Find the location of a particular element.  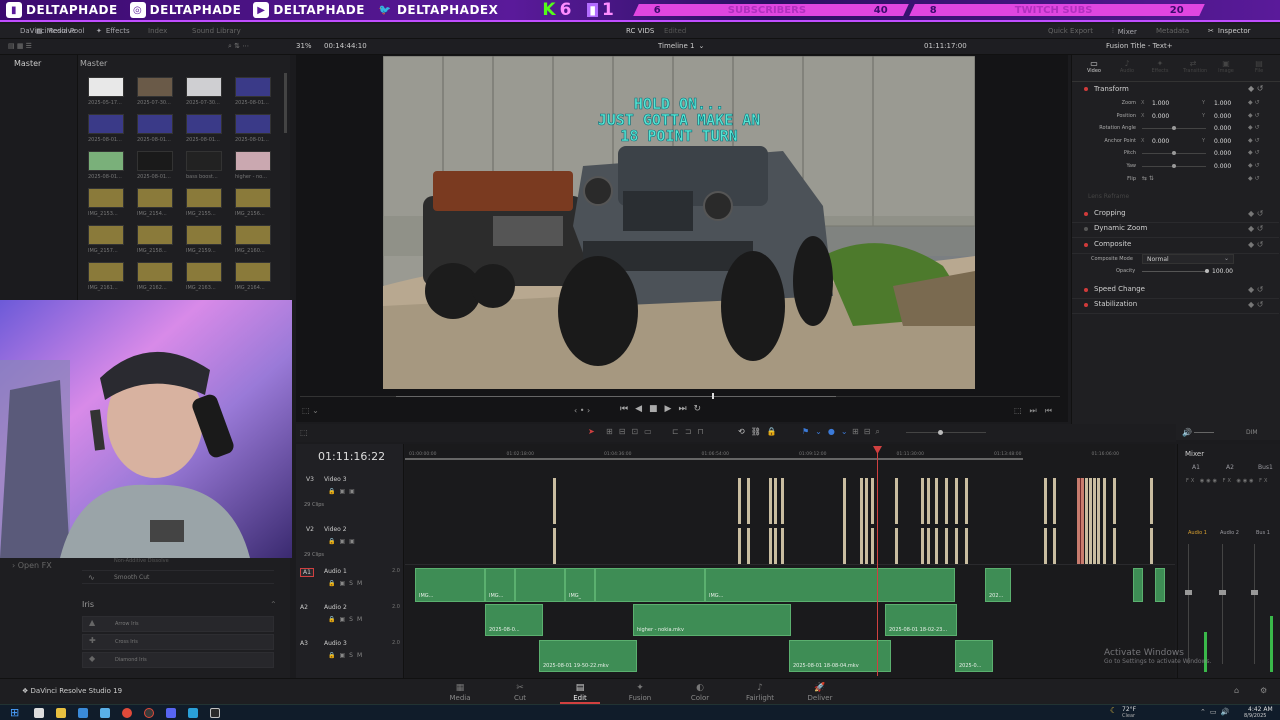

volume-slider is located at coordinates (1204, 432).